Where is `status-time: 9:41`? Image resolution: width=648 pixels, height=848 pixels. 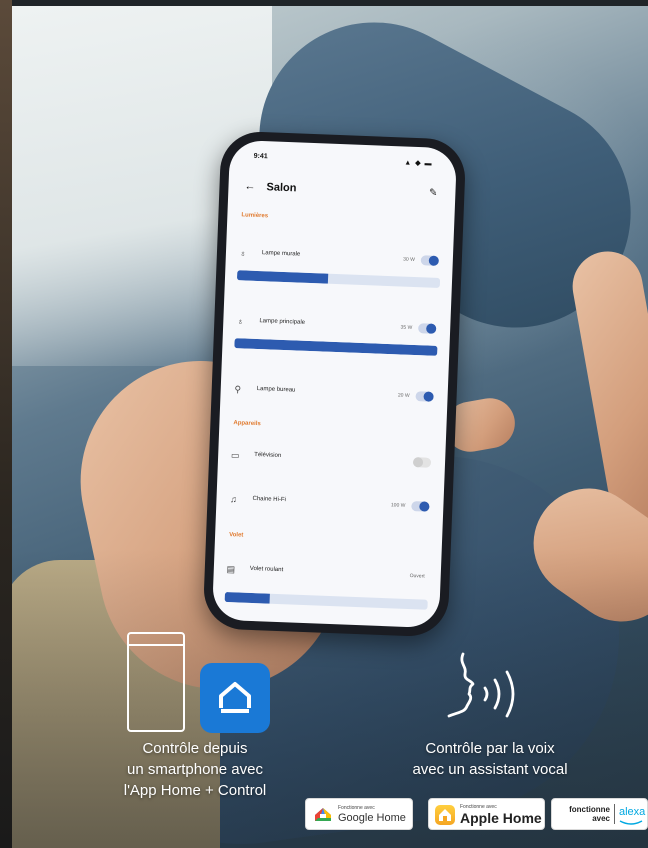
status-time: 9:41 is located at coordinates (260, 156).